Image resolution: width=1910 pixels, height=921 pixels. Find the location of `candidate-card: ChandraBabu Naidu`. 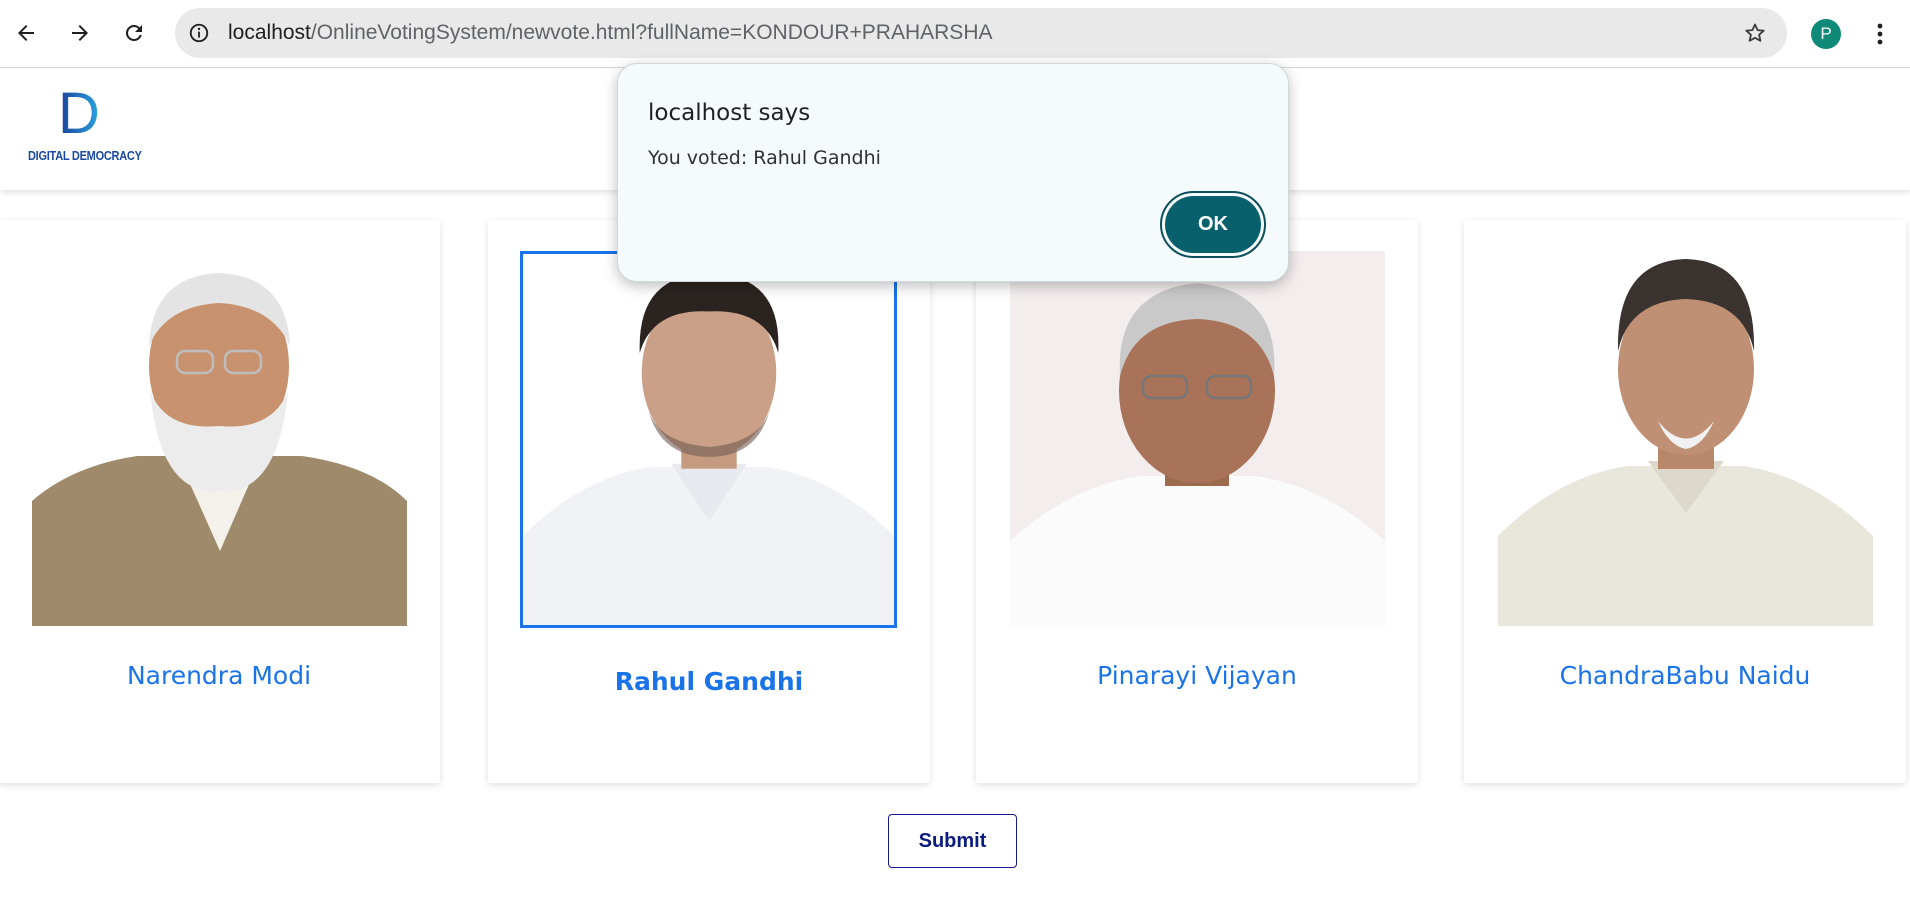

candidate-card: ChandraBabu Naidu is located at coordinates (1685, 501).